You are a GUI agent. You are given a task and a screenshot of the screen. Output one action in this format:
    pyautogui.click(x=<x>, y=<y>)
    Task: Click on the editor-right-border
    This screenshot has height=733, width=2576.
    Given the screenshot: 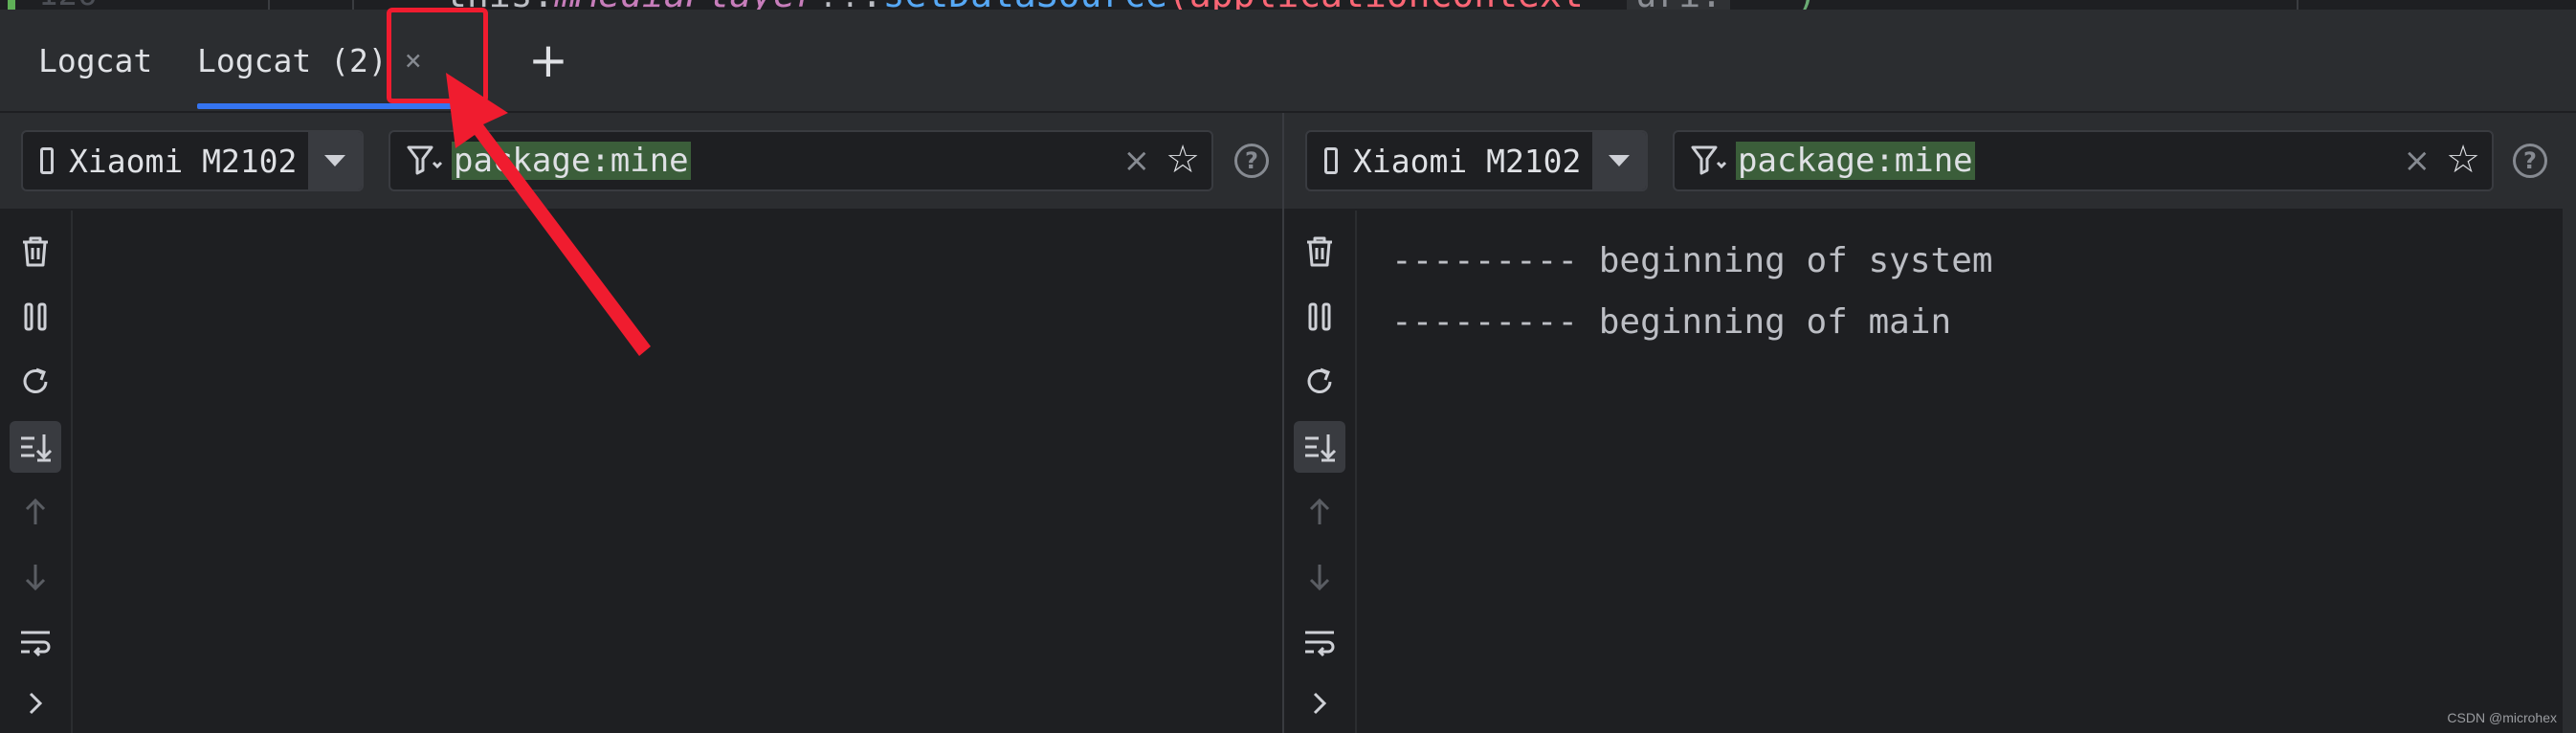 What is the action you would take?
    pyautogui.click(x=2297, y=5)
    